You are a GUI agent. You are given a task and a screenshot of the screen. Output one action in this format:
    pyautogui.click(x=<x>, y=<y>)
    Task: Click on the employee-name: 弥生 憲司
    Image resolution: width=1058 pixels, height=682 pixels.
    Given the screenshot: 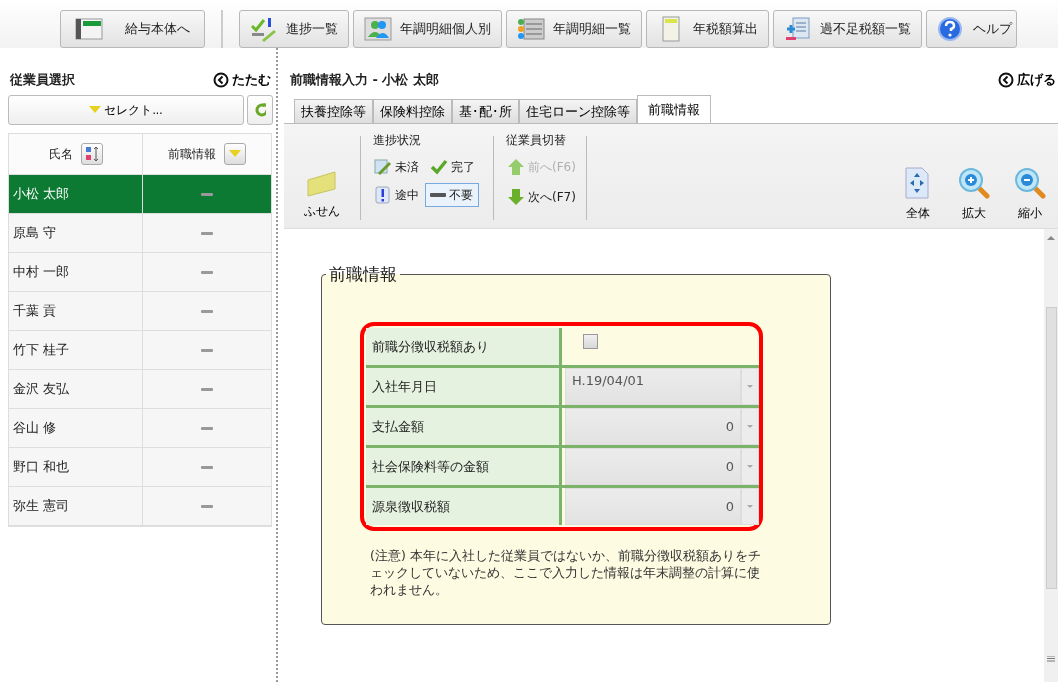 What is the action you would take?
    pyautogui.click(x=41, y=506)
    